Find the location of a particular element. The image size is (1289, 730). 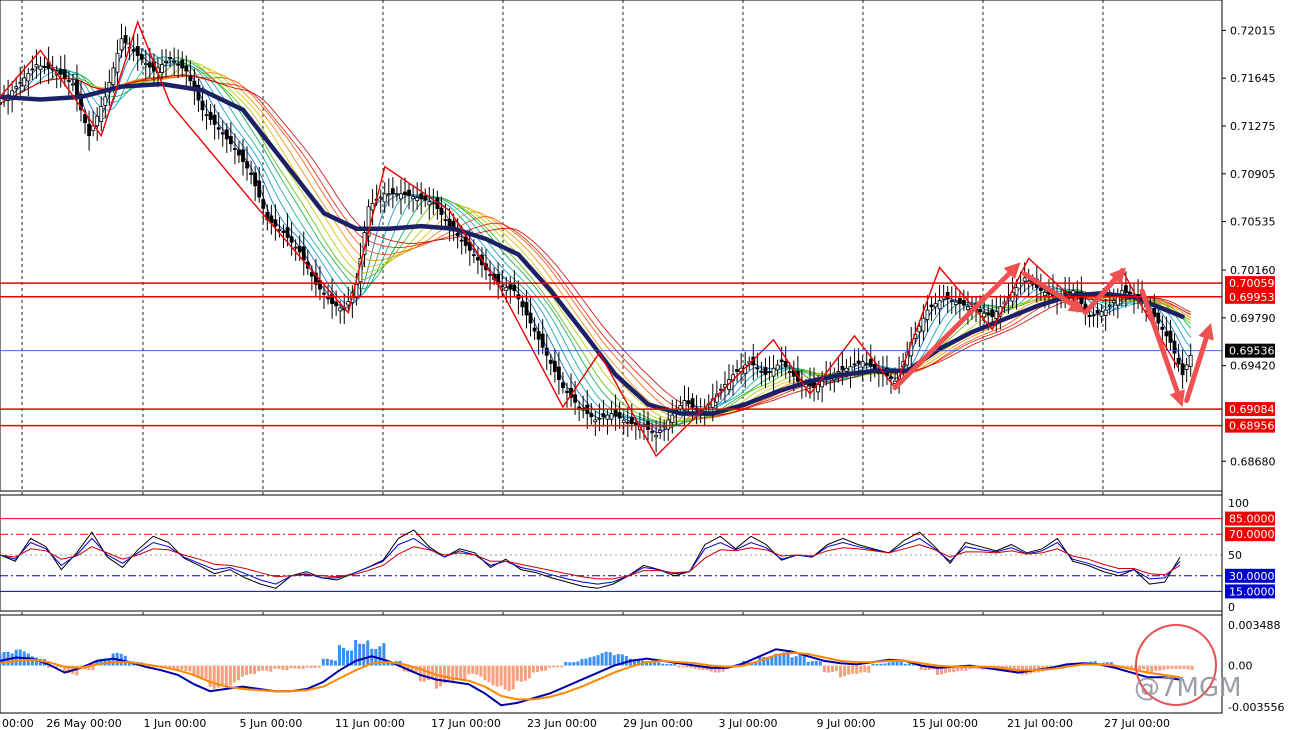

price-tick-label: 0.68680 is located at coordinates (1253, 461).